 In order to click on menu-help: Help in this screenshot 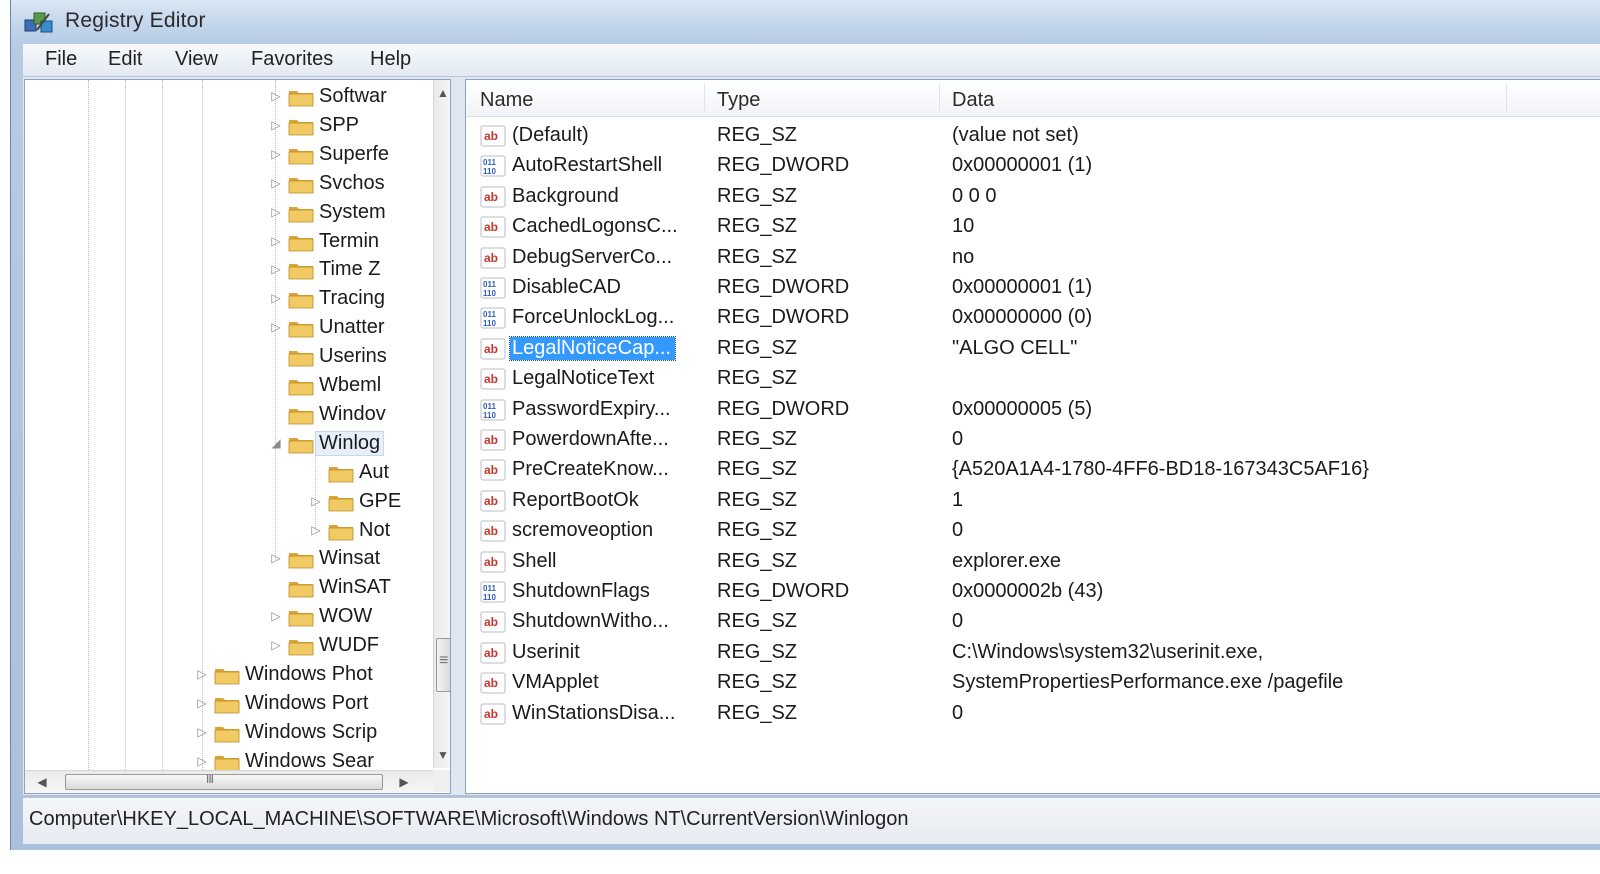, I will do `click(390, 59)`.